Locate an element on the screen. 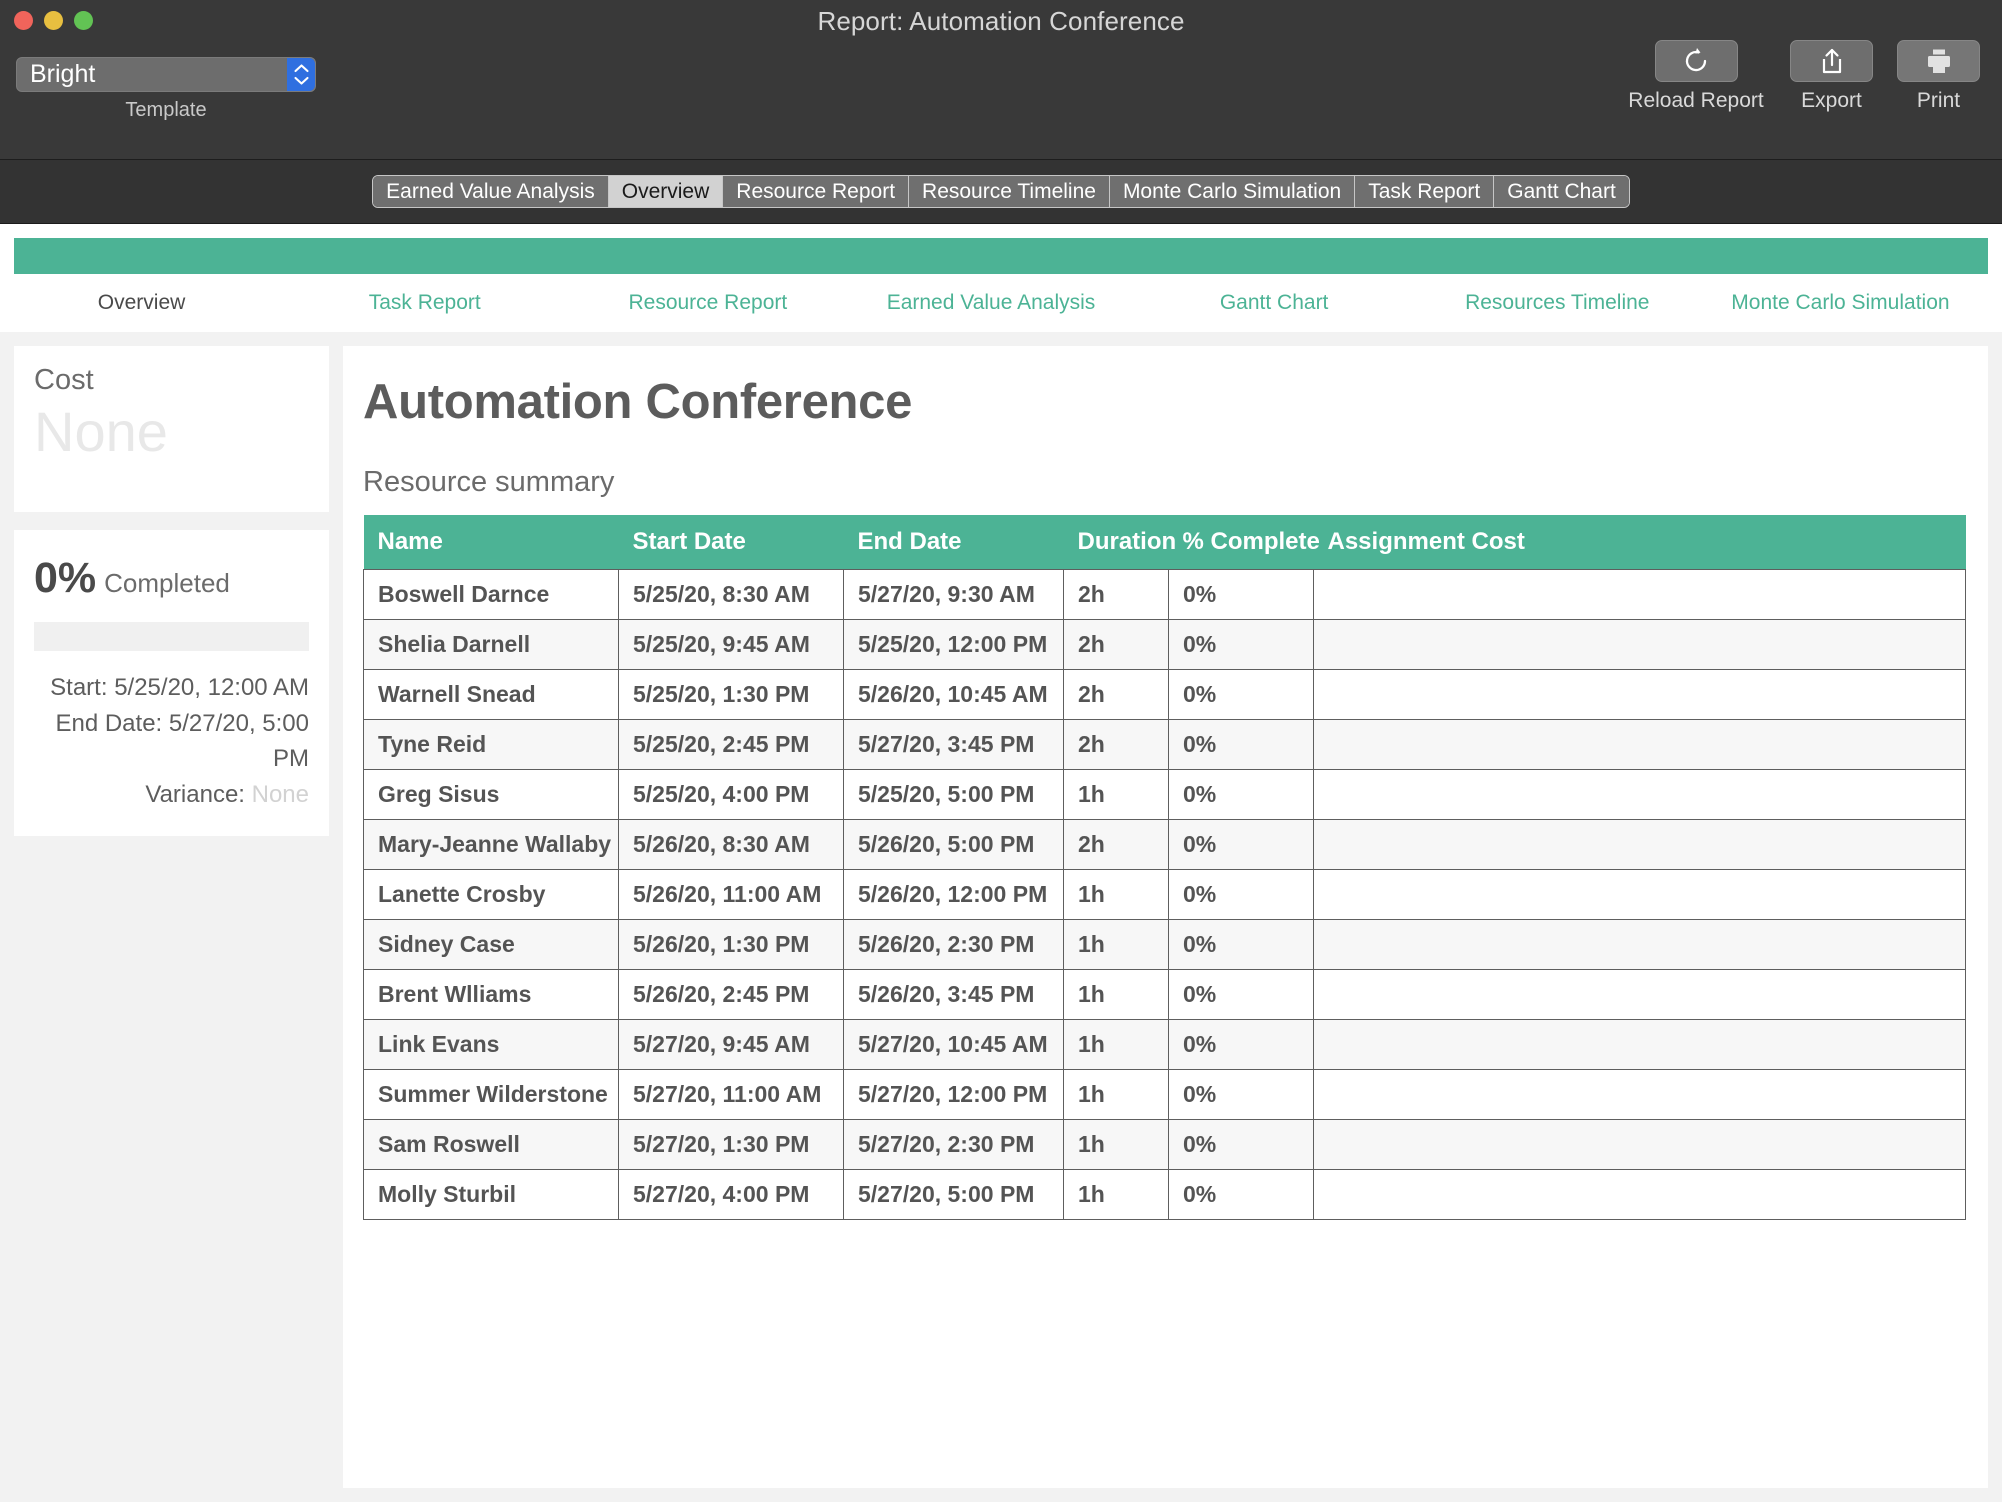  cell-end-date: 5/26/20, 12:00 PM is located at coordinates (953, 894).